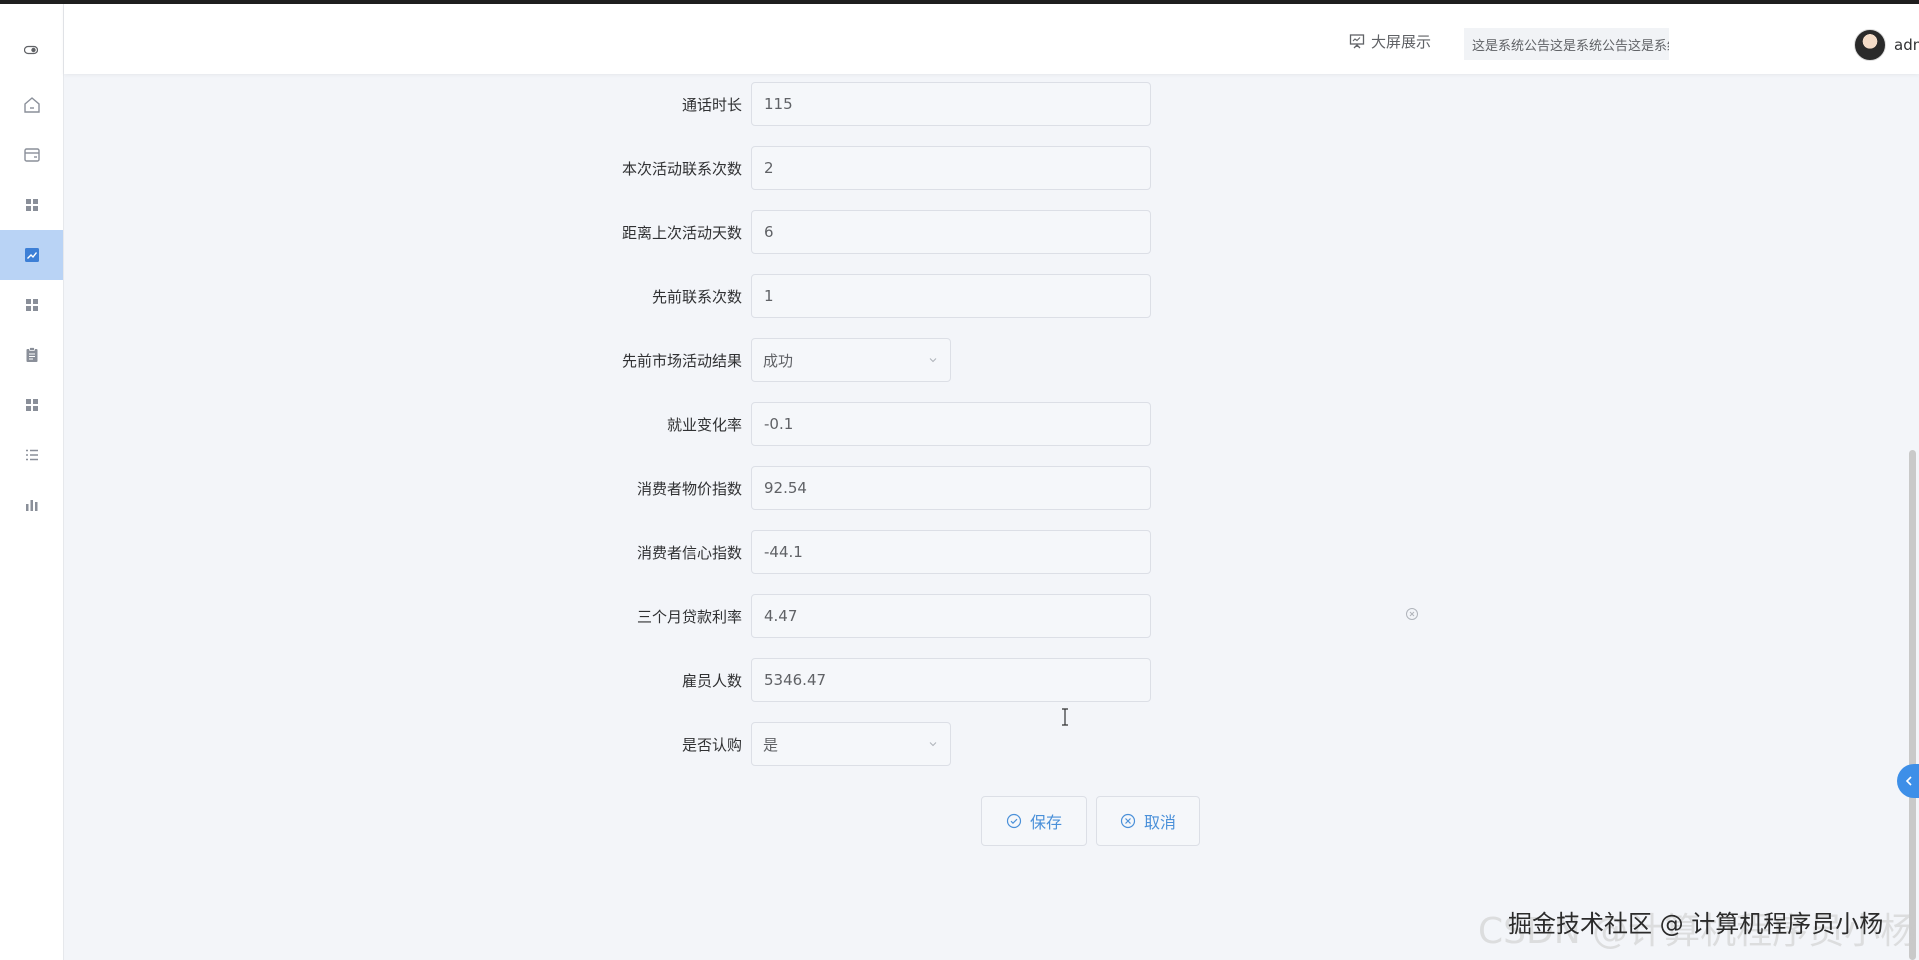  Describe the element at coordinates (650, 744) in the screenshot. I see `form-row-subscribed: 是否认购 是` at that location.